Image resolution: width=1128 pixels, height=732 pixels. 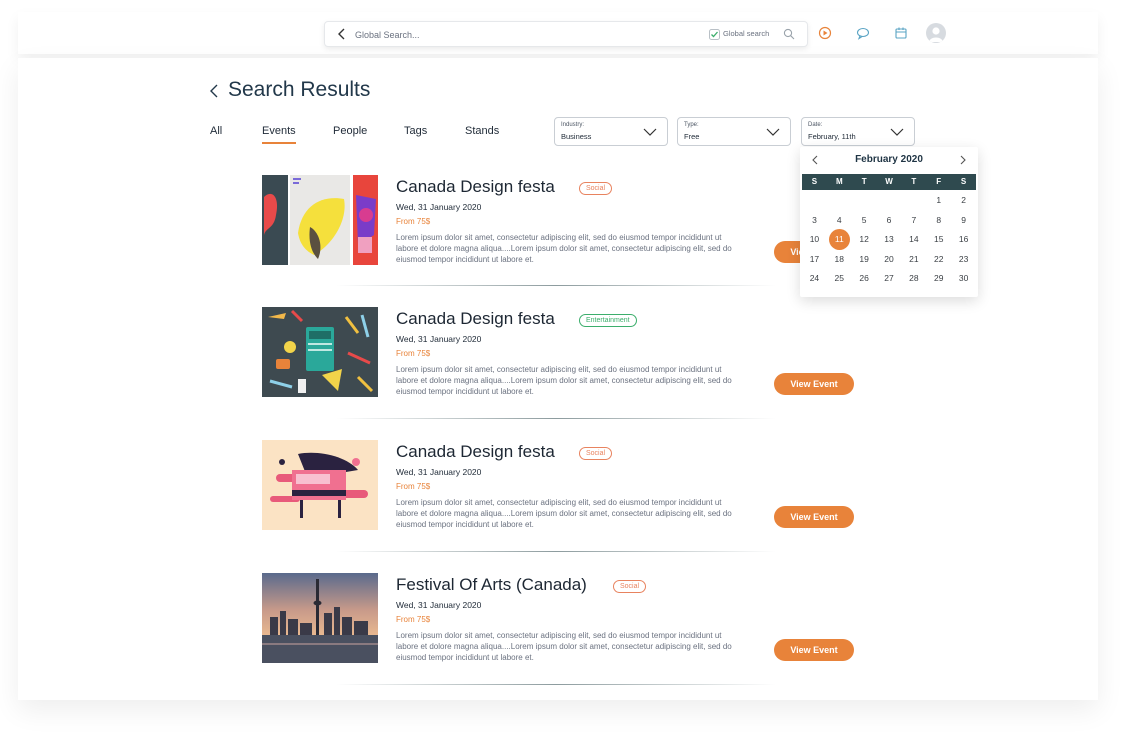 What do you see at coordinates (714, 34) in the screenshot?
I see `checkbox-checked-icon` at bounding box center [714, 34].